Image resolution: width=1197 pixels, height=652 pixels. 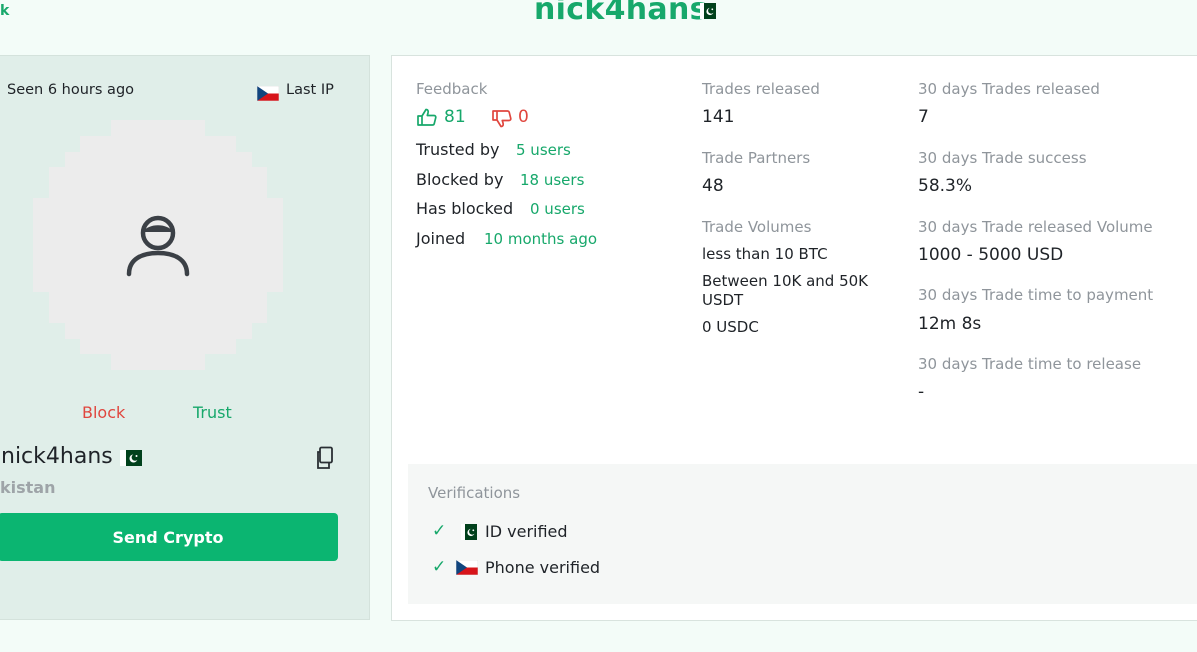 I want to click on joined-value: 10 months ago, so click(x=541, y=239).